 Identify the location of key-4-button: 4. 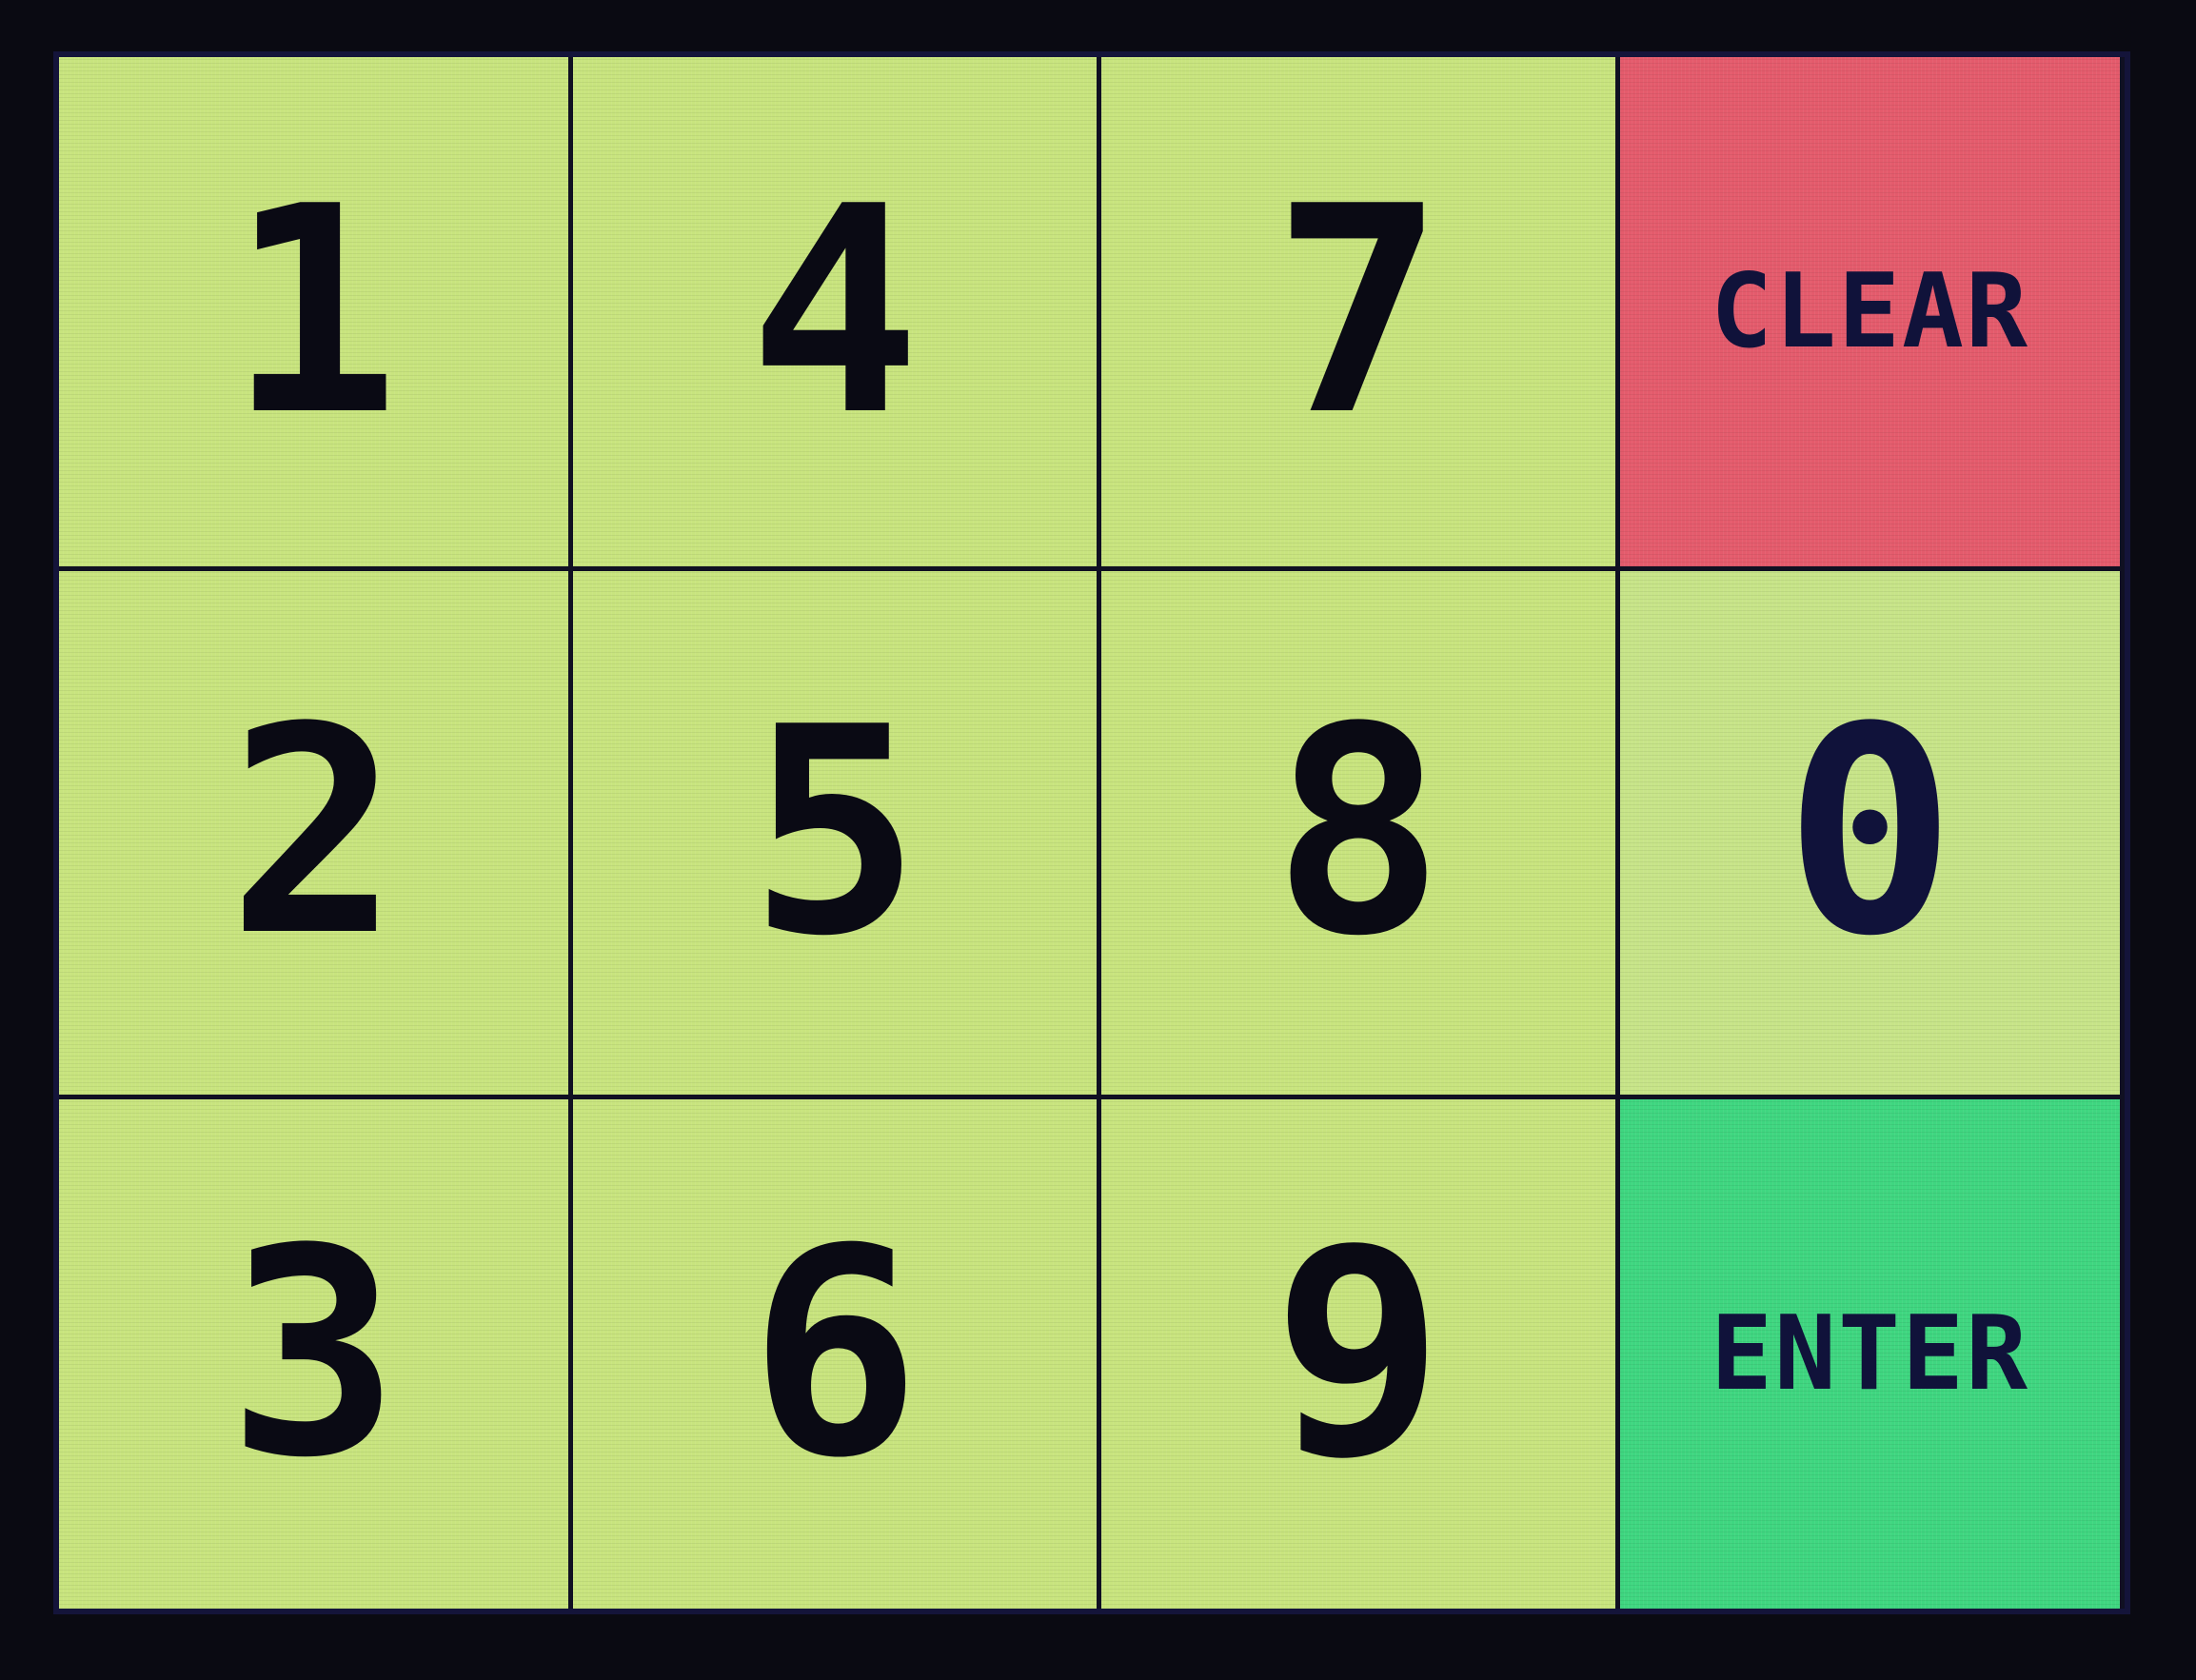
(835, 312).